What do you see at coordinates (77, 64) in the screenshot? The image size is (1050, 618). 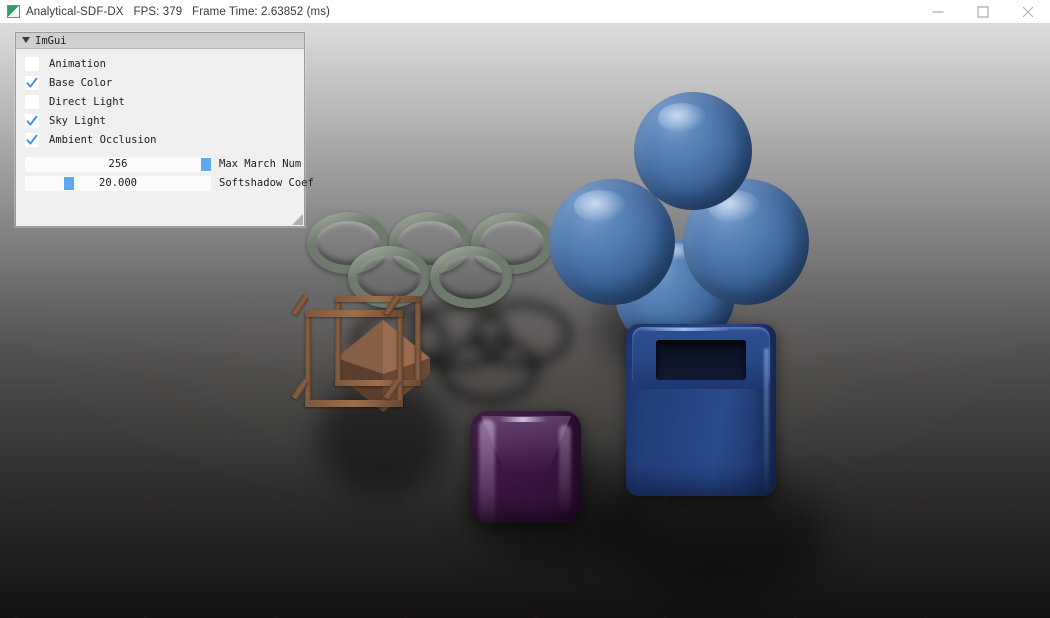 I see `checkbox-label: Animation` at bounding box center [77, 64].